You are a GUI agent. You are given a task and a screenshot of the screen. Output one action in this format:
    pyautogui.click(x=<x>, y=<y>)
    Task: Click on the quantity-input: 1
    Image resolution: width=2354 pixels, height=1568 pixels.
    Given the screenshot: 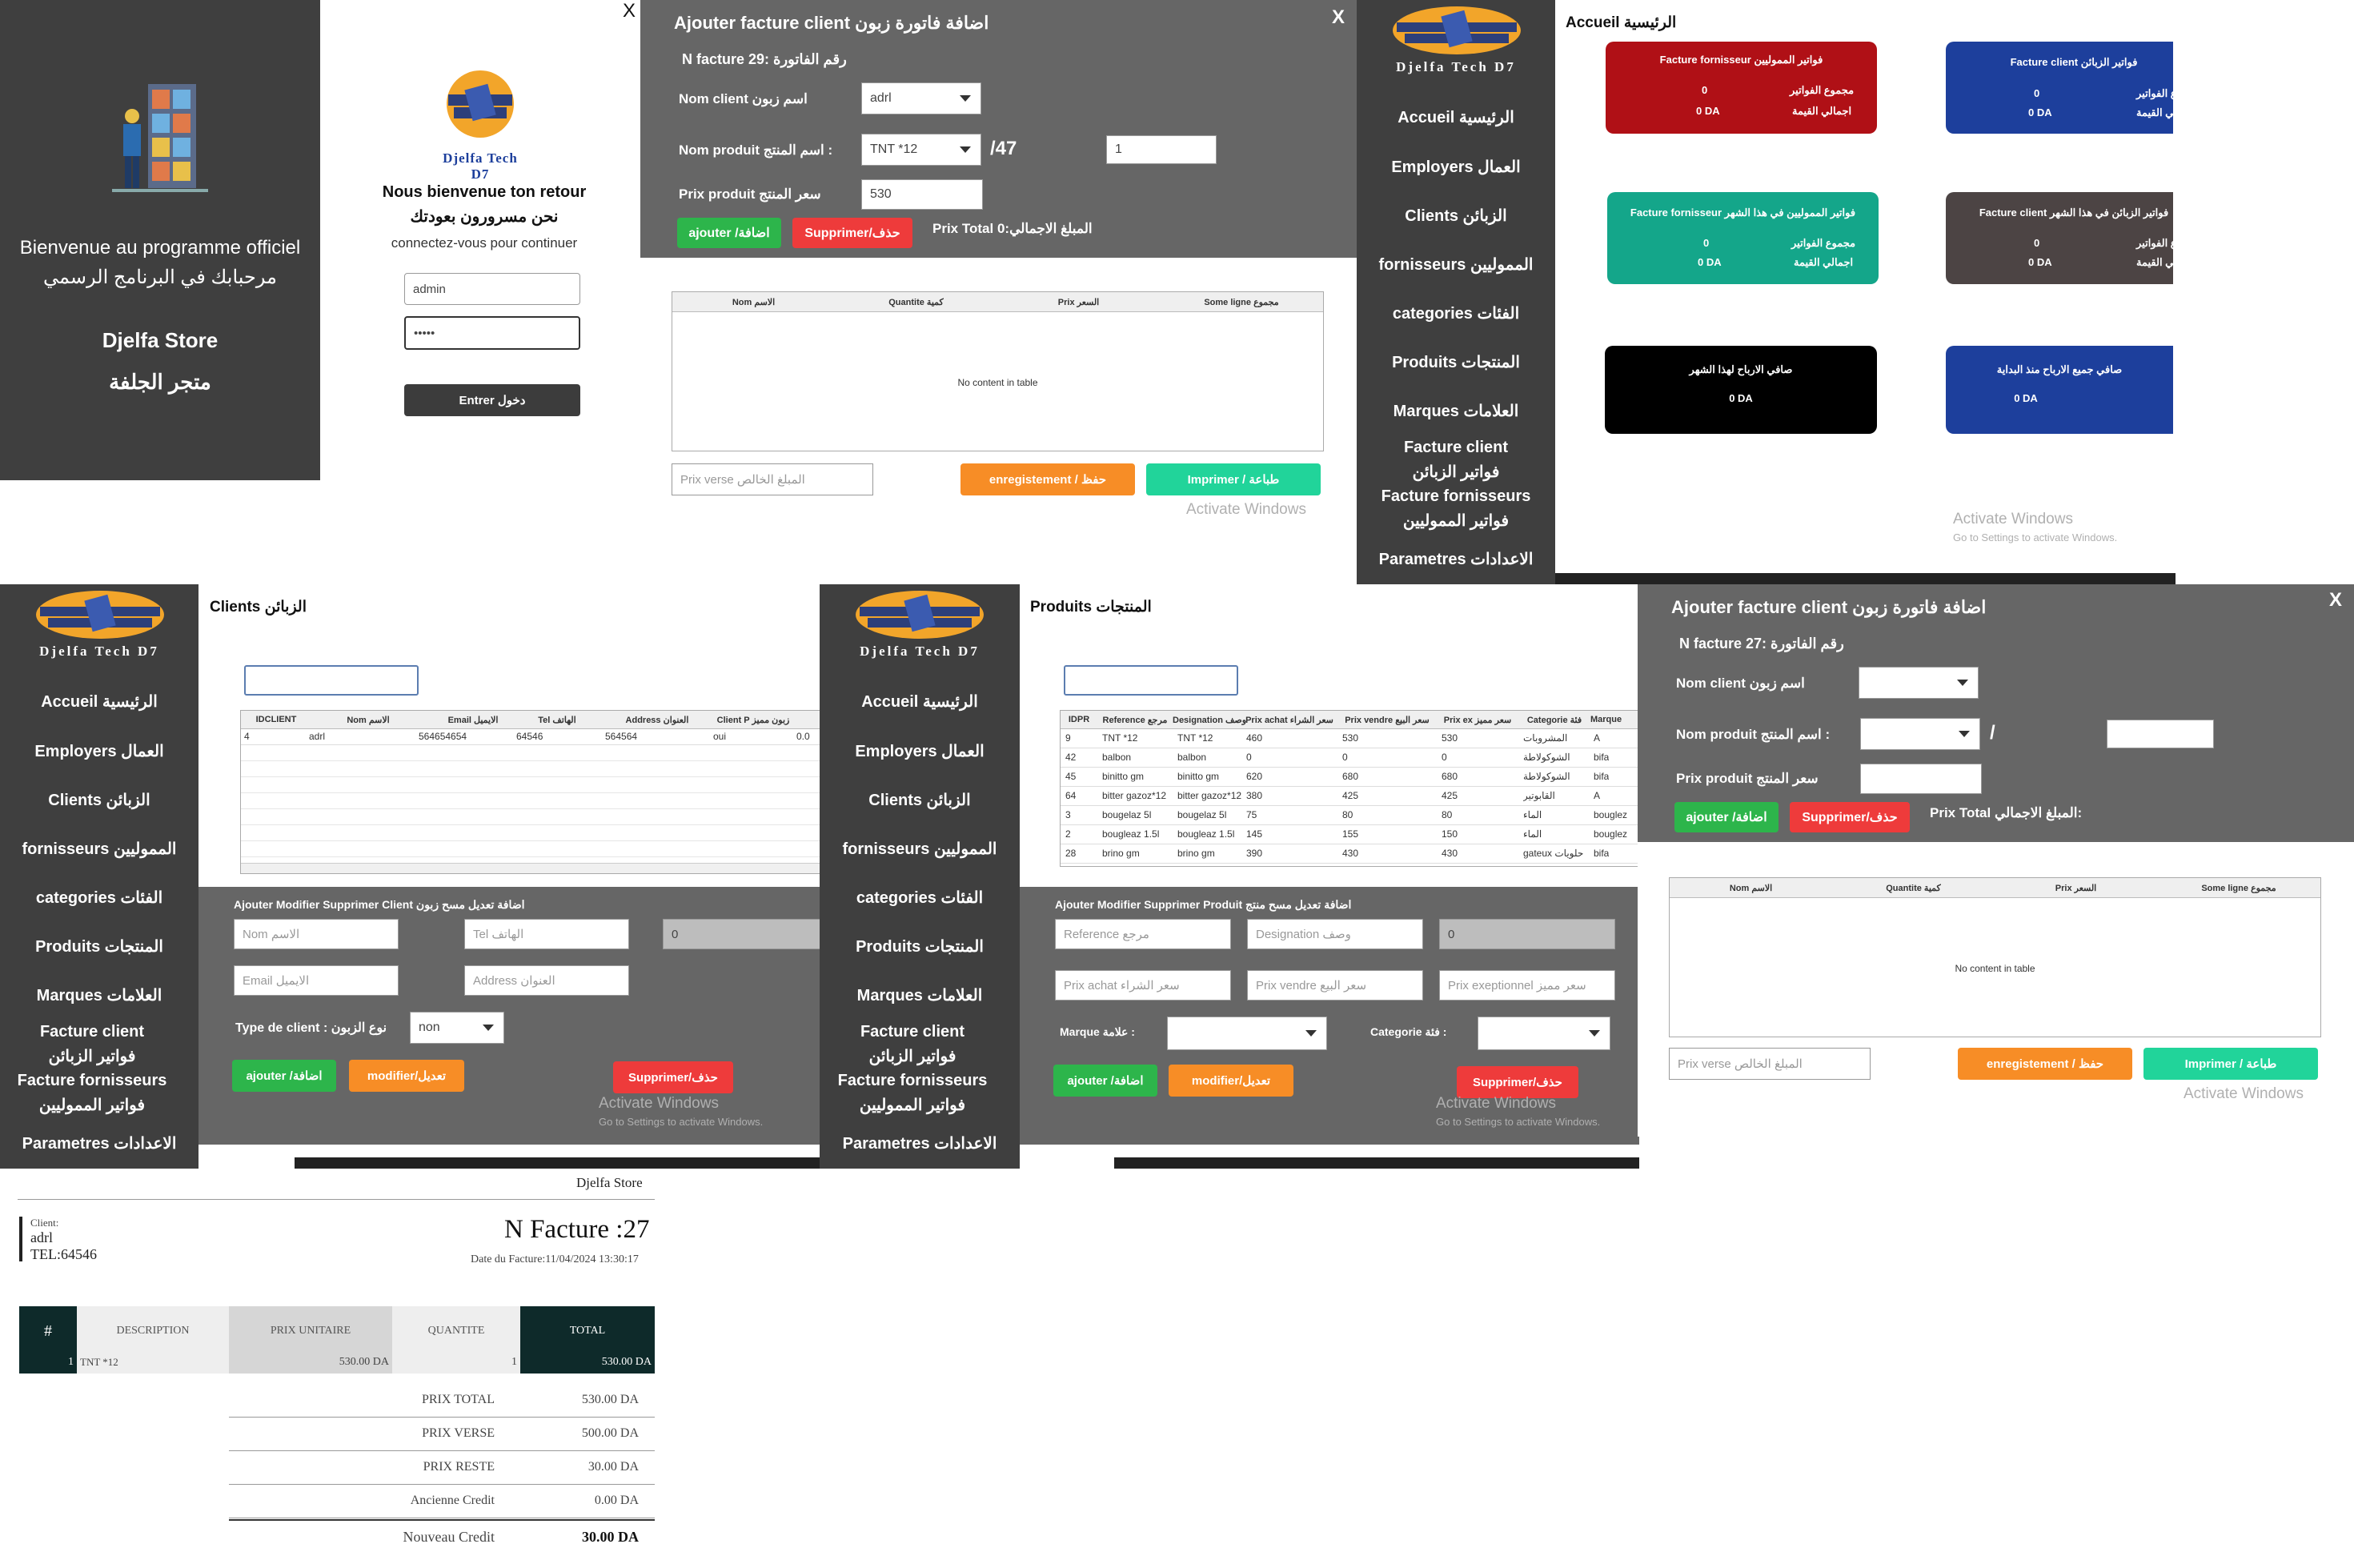 What is the action you would take?
    pyautogui.click(x=1161, y=149)
    